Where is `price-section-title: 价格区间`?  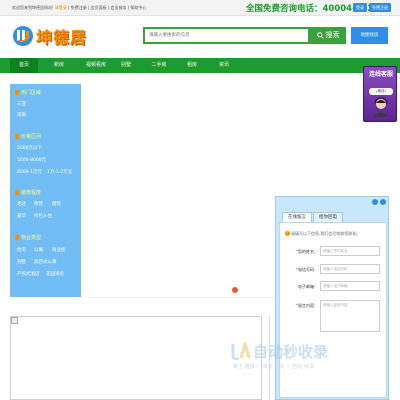 price-section-title: 价格区间 is located at coordinates (28, 136).